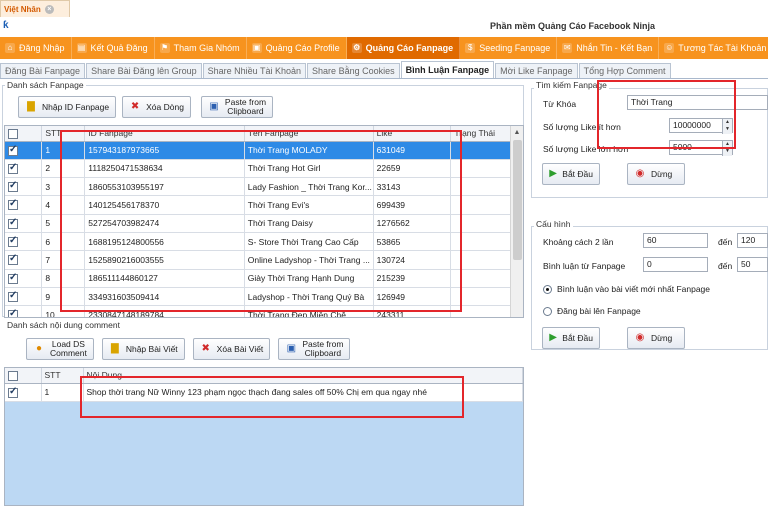 This screenshot has height=506, width=768. Describe the element at coordinates (35, 8) in the screenshot. I see `window-tab: Việt Nhân ×` at that location.